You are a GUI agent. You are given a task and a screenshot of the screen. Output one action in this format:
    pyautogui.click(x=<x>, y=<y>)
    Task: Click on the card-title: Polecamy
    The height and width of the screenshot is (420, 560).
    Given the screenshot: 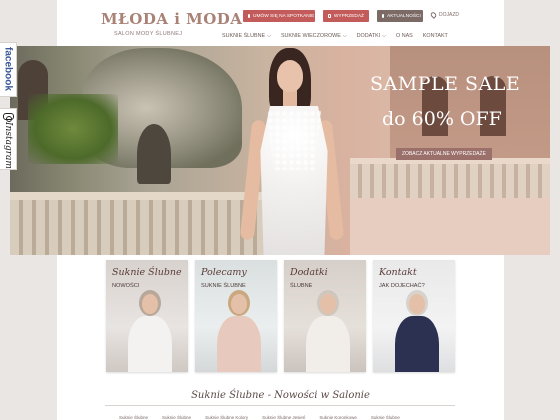 What is the action you would take?
    pyautogui.click(x=224, y=272)
    